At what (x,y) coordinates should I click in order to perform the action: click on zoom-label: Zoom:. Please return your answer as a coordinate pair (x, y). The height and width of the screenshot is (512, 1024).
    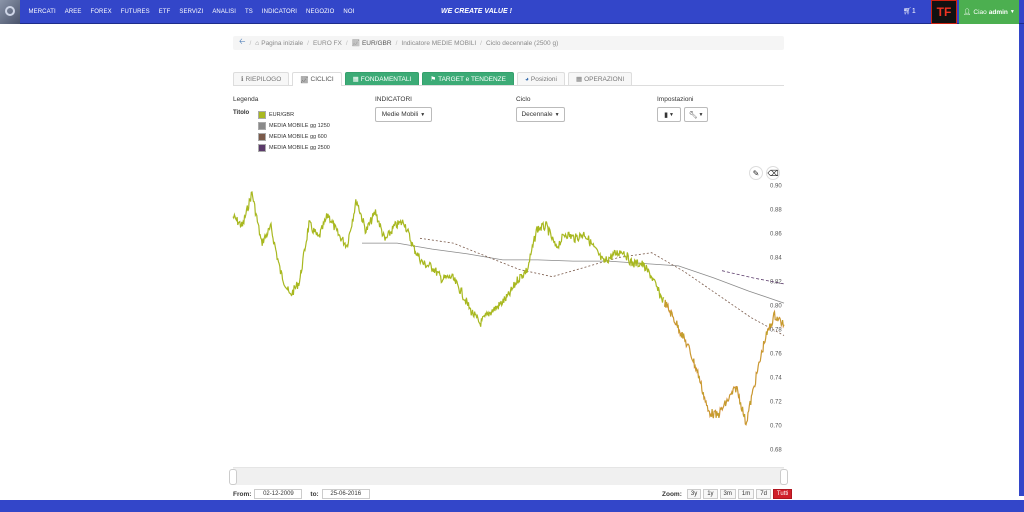
    Looking at the image, I should click on (672, 494).